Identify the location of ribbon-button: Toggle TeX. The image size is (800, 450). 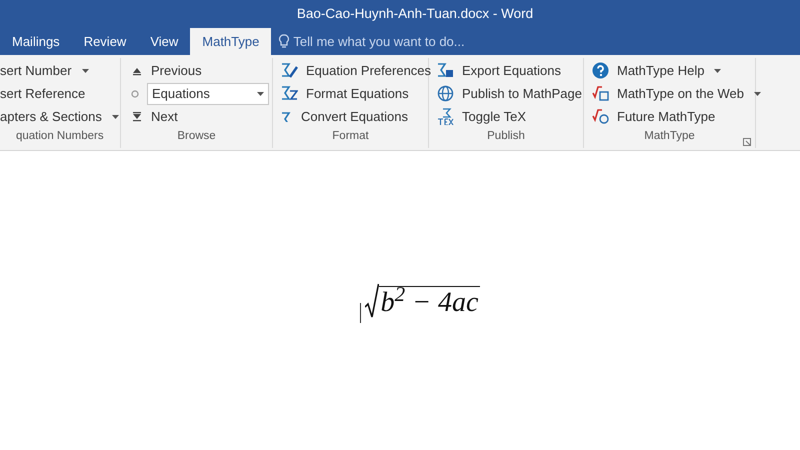
(481, 116).